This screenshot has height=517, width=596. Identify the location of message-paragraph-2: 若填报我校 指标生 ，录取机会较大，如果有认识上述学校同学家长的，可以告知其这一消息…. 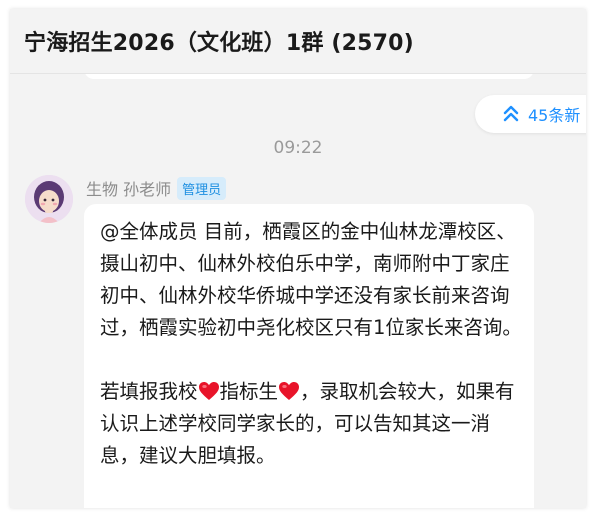
(311, 424).